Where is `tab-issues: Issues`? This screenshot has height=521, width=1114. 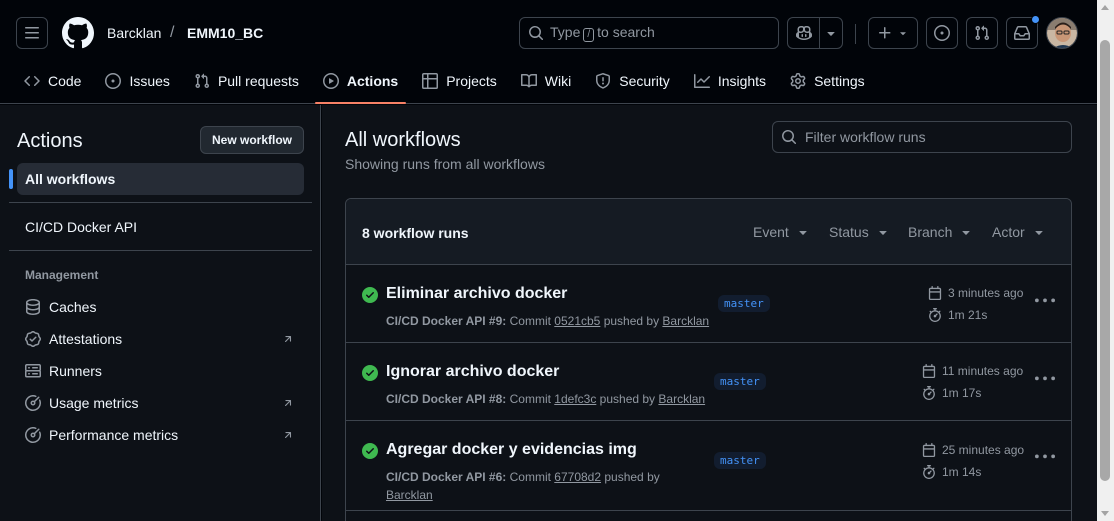 tab-issues: Issues is located at coordinates (137, 81).